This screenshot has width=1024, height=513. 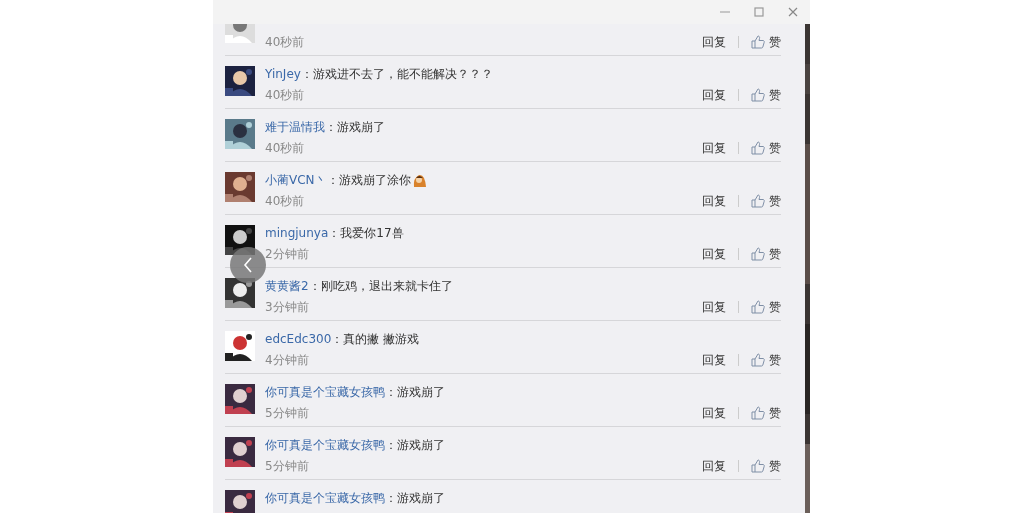 What do you see at coordinates (296, 180) in the screenshot?
I see `user-name: 小蔺VCN丶` at bounding box center [296, 180].